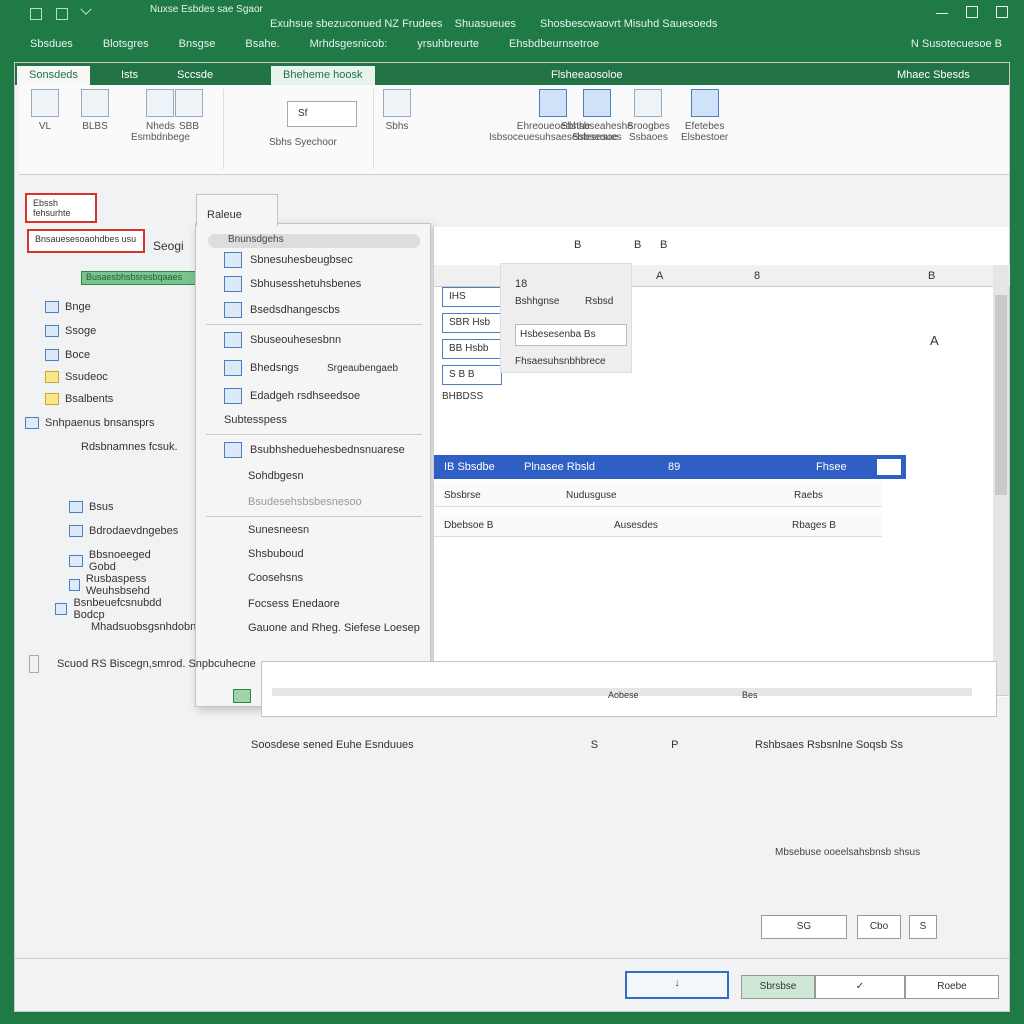  I want to click on ribbon-group-insert: Sbhs, so click(397, 110).